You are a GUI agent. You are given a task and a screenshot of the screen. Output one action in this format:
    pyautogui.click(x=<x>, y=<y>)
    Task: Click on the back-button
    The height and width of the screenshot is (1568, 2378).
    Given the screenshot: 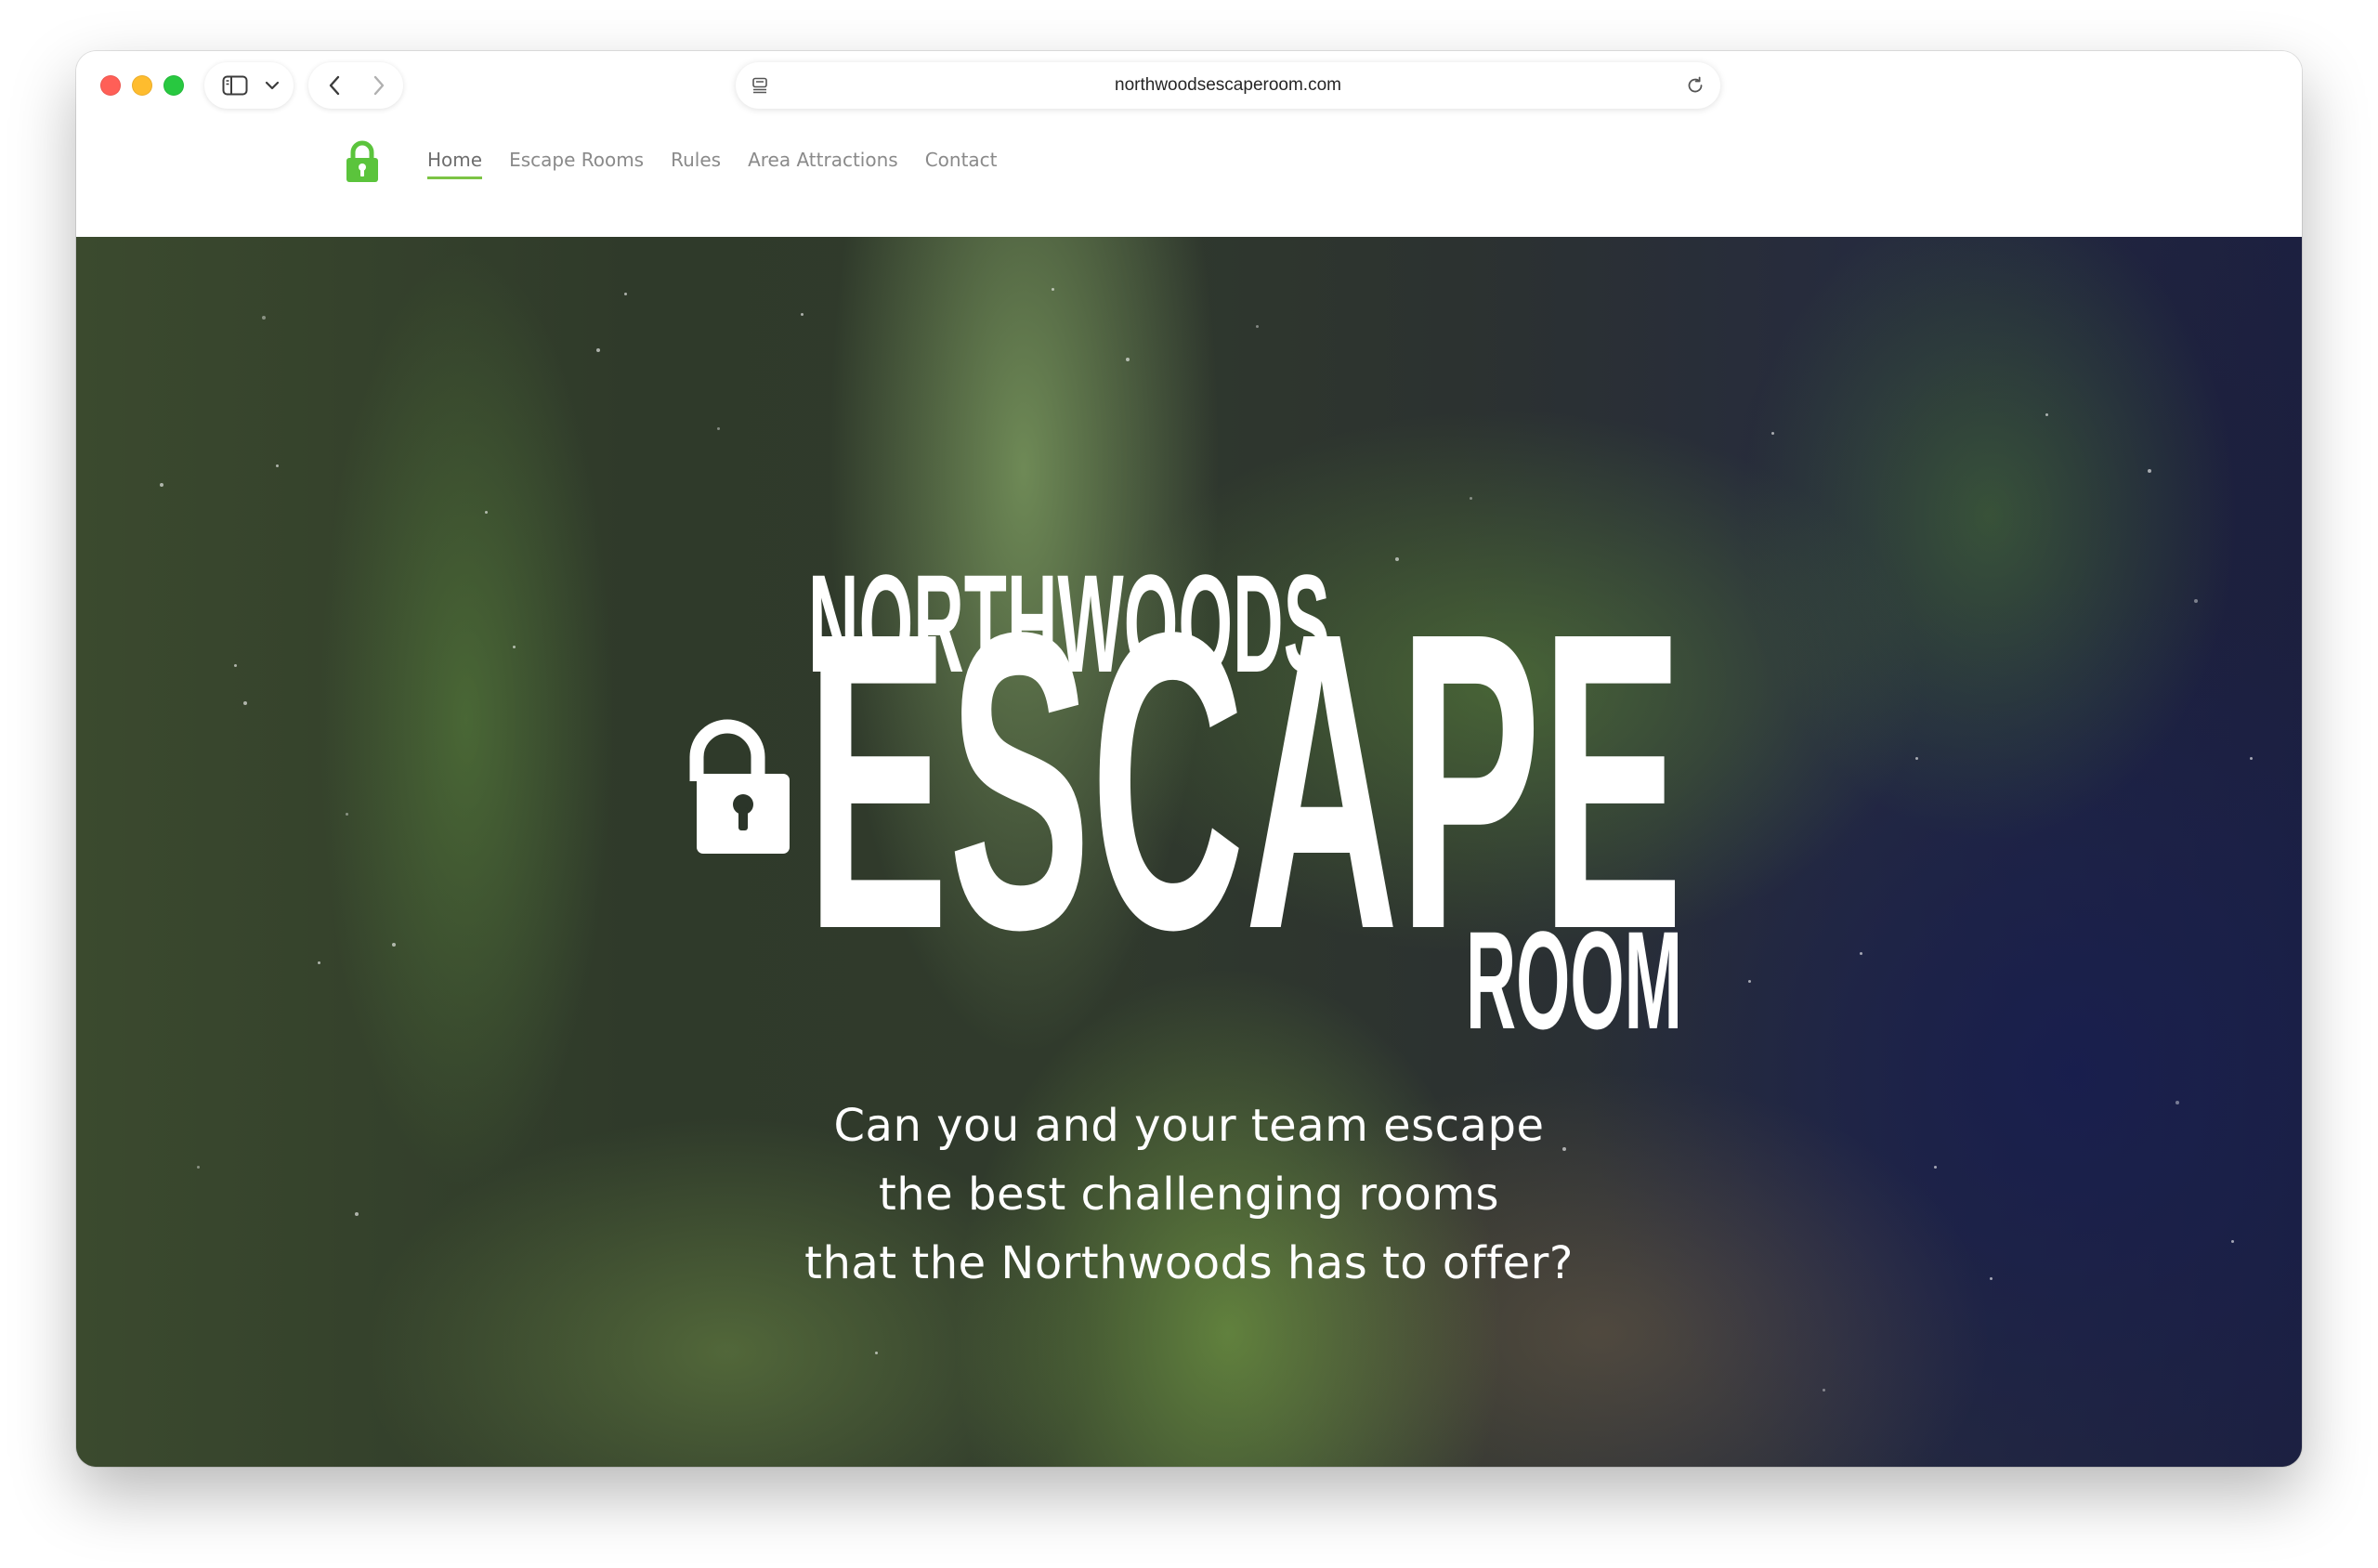 What is the action you would take?
    pyautogui.click(x=335, y=85)
    